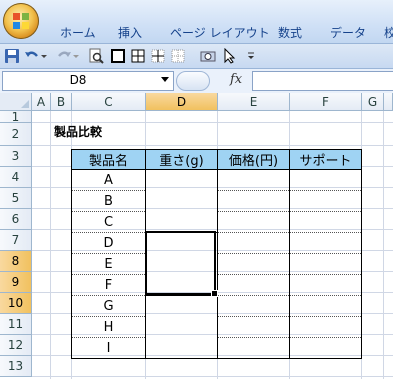  I want to click on tab-formulas: 数式, so click(290, 32).